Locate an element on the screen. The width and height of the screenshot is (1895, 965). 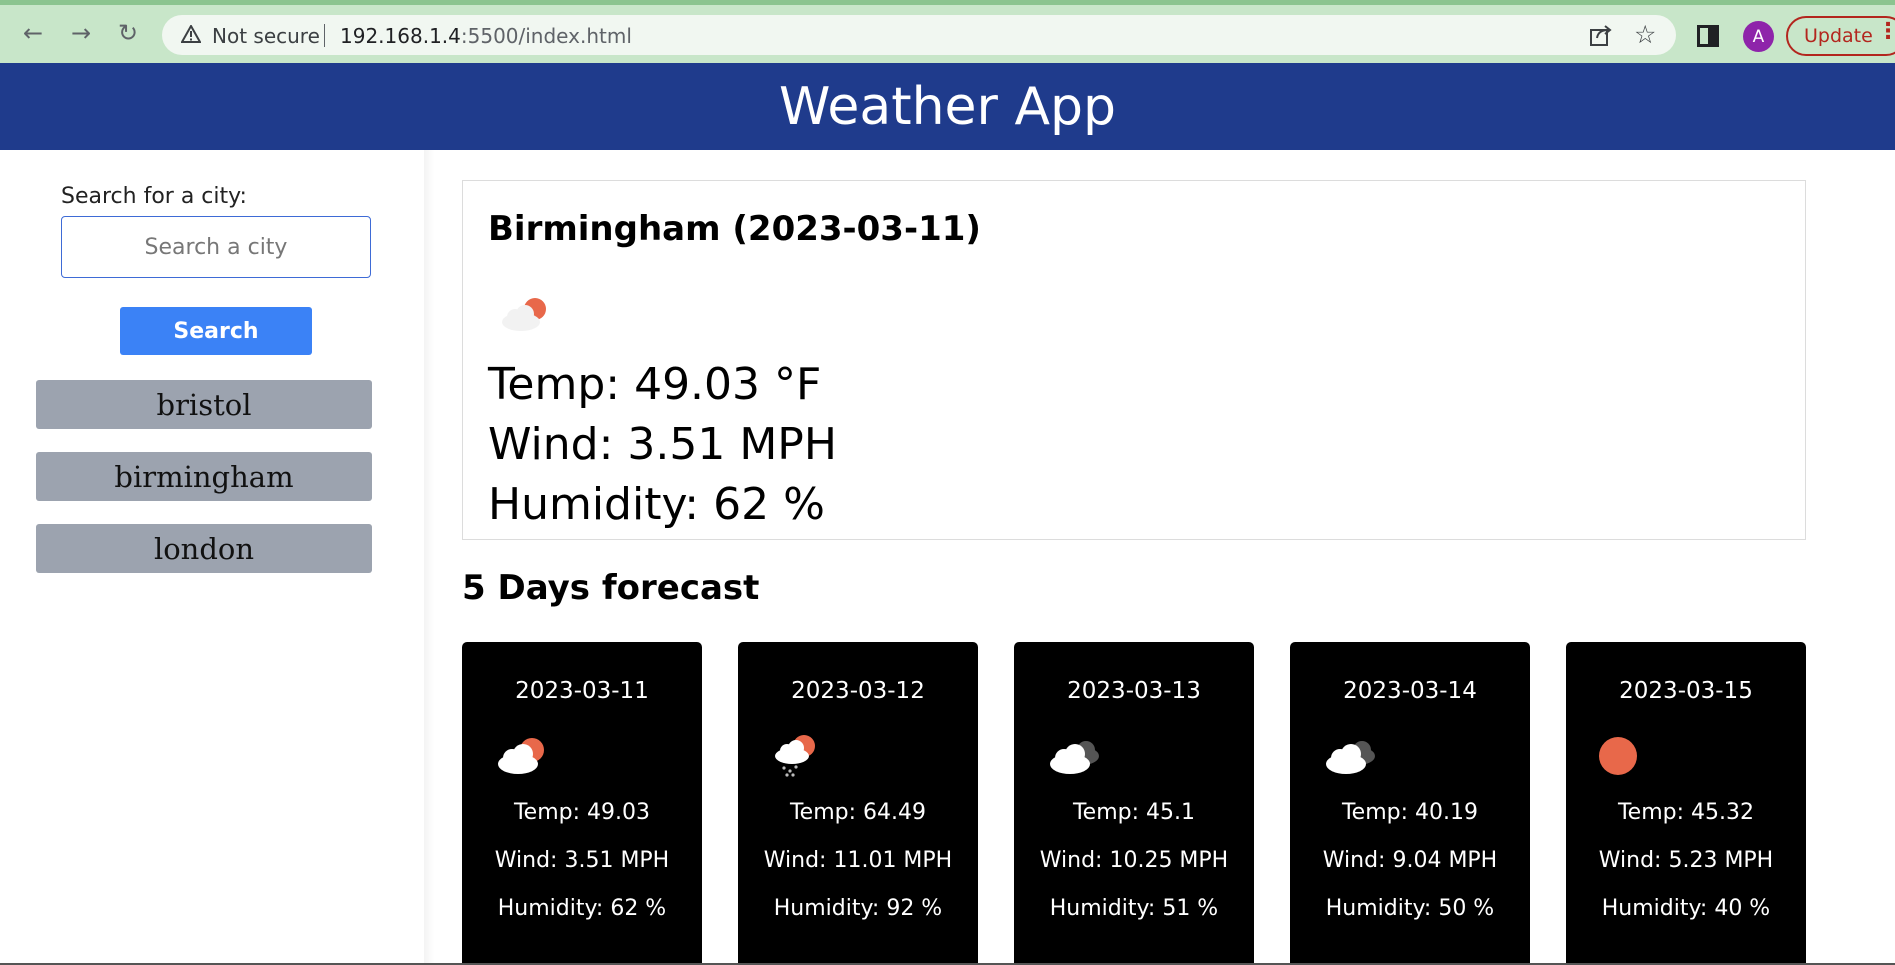
history-button-bristol: bristol is located at coordinates (204, 404).